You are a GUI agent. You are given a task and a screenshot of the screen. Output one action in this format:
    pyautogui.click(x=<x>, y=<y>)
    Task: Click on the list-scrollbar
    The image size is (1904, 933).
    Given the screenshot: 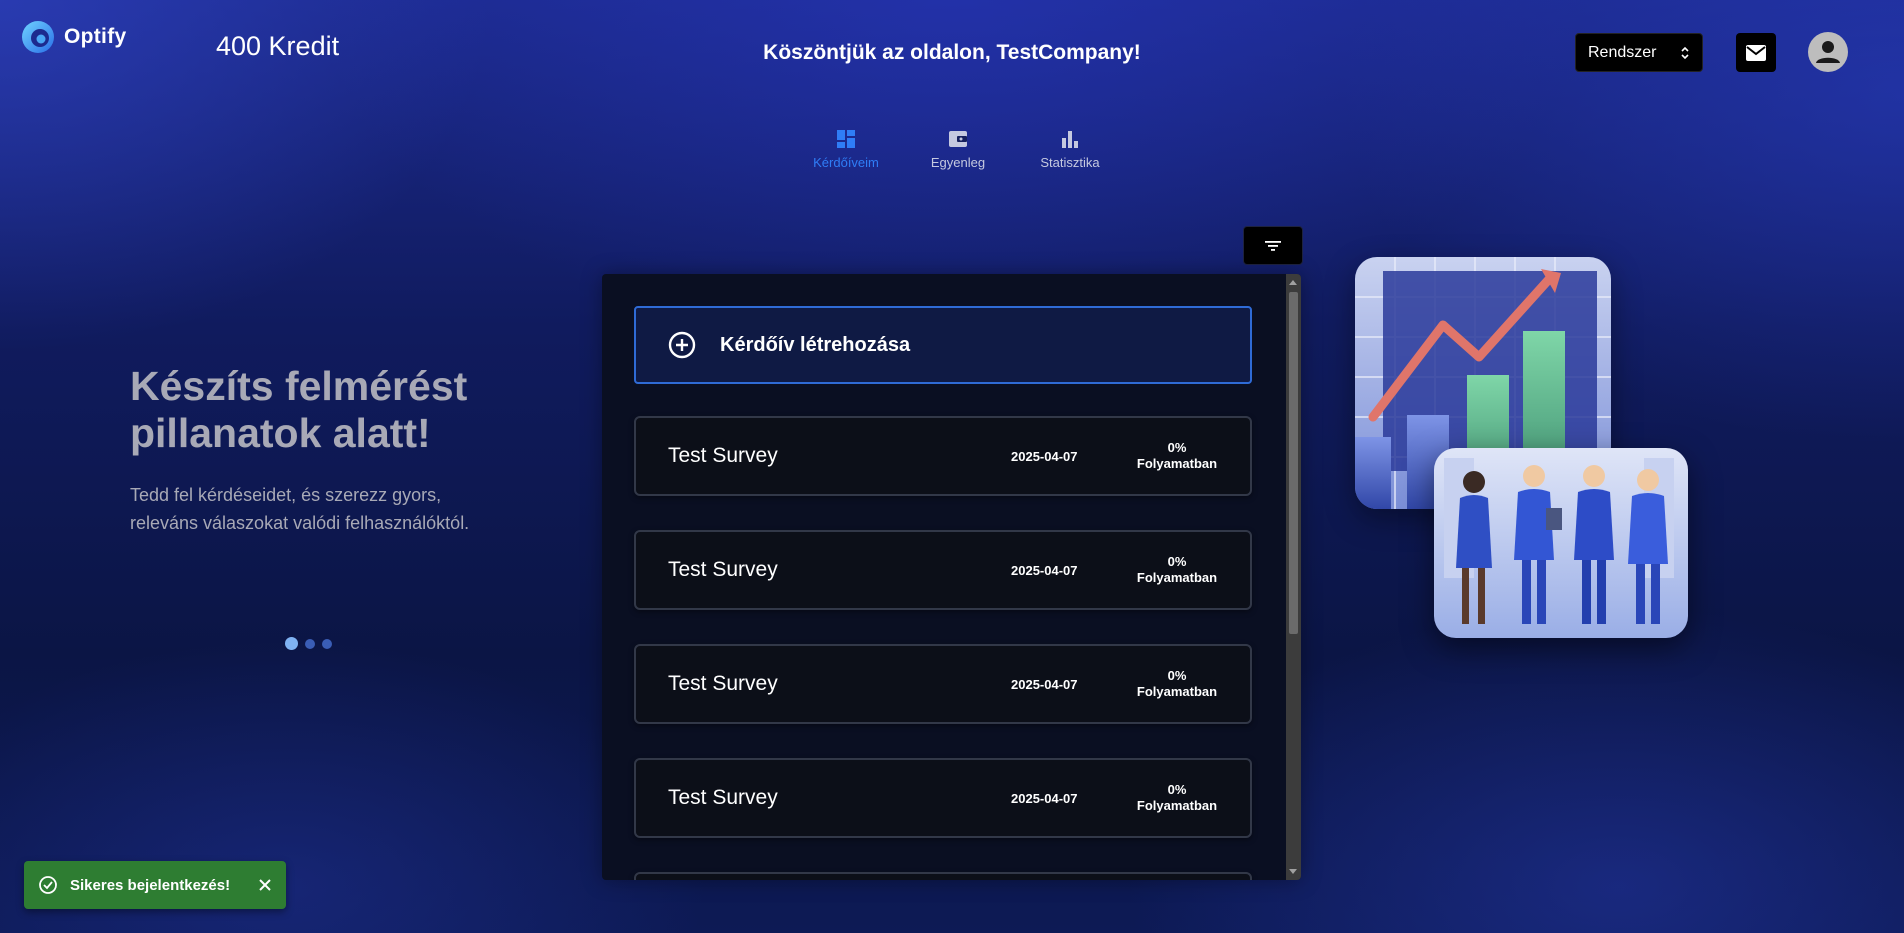 What is the action you would take?
    pyautogui.click(x=1293, y=577)
    